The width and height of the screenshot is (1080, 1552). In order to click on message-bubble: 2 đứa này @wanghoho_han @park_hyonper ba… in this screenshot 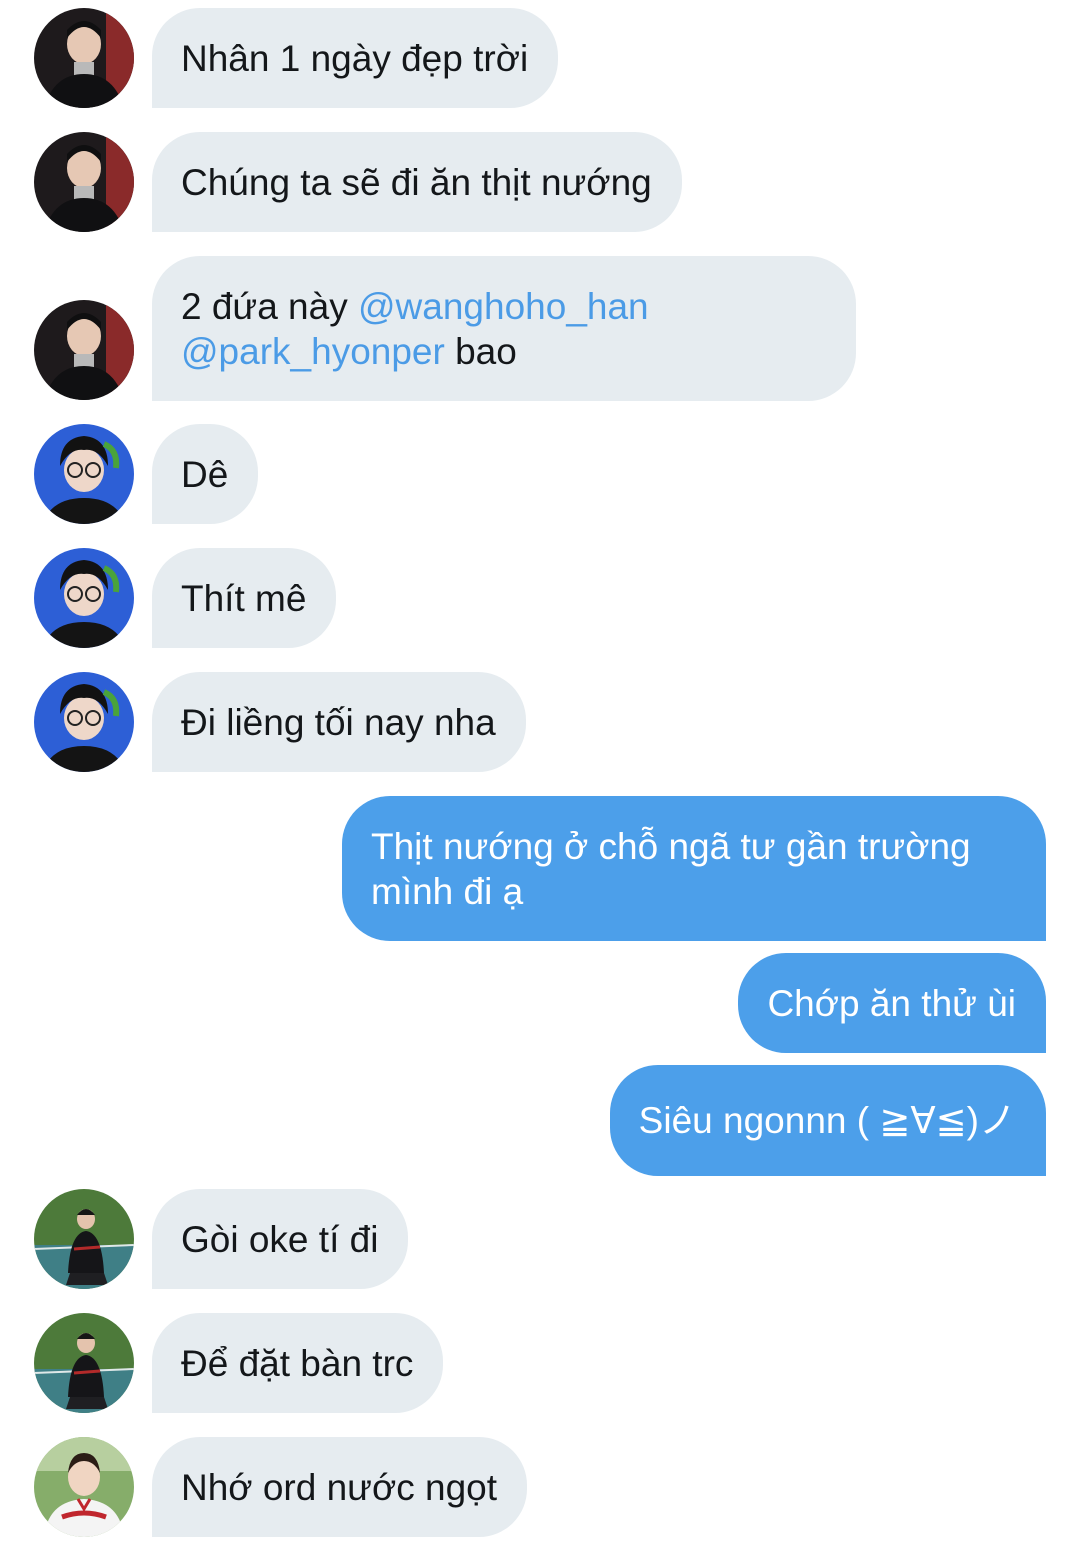, I will do `click(504, 328)`.